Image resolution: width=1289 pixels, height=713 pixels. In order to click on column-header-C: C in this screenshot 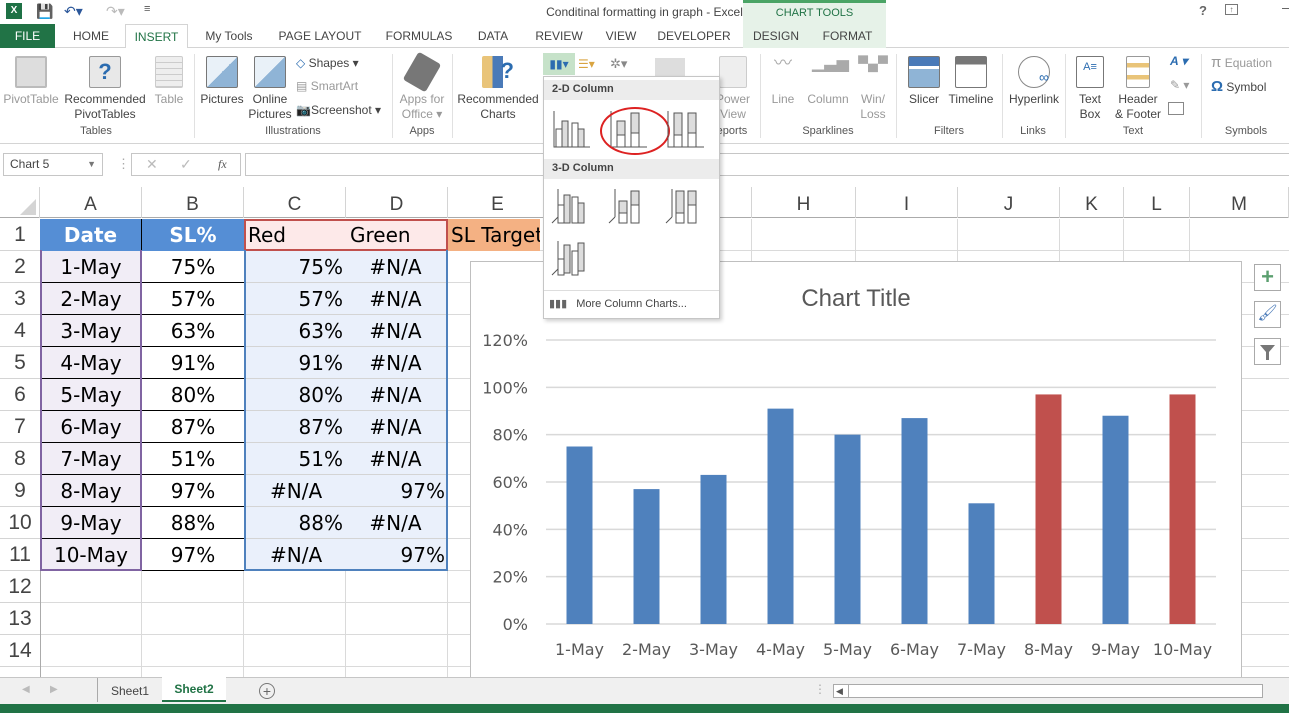, I will do `click(295, 202)`.